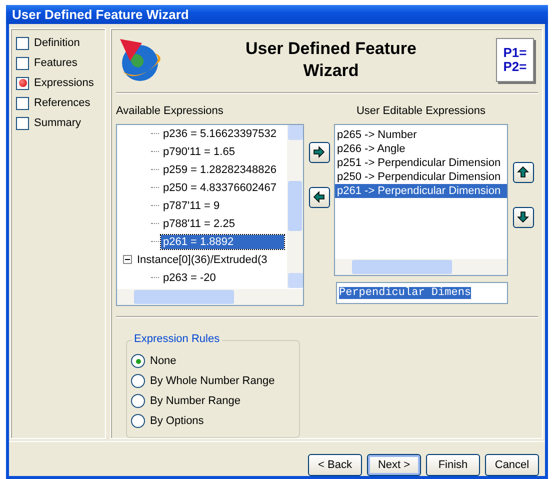 The height and width of the screenshot is (479, 552). What do you see at coordinates (421, 191) in the screenshot?
I see `list-item: p261 -> Perpendicular Dimension` at bounding box center [421, 191].